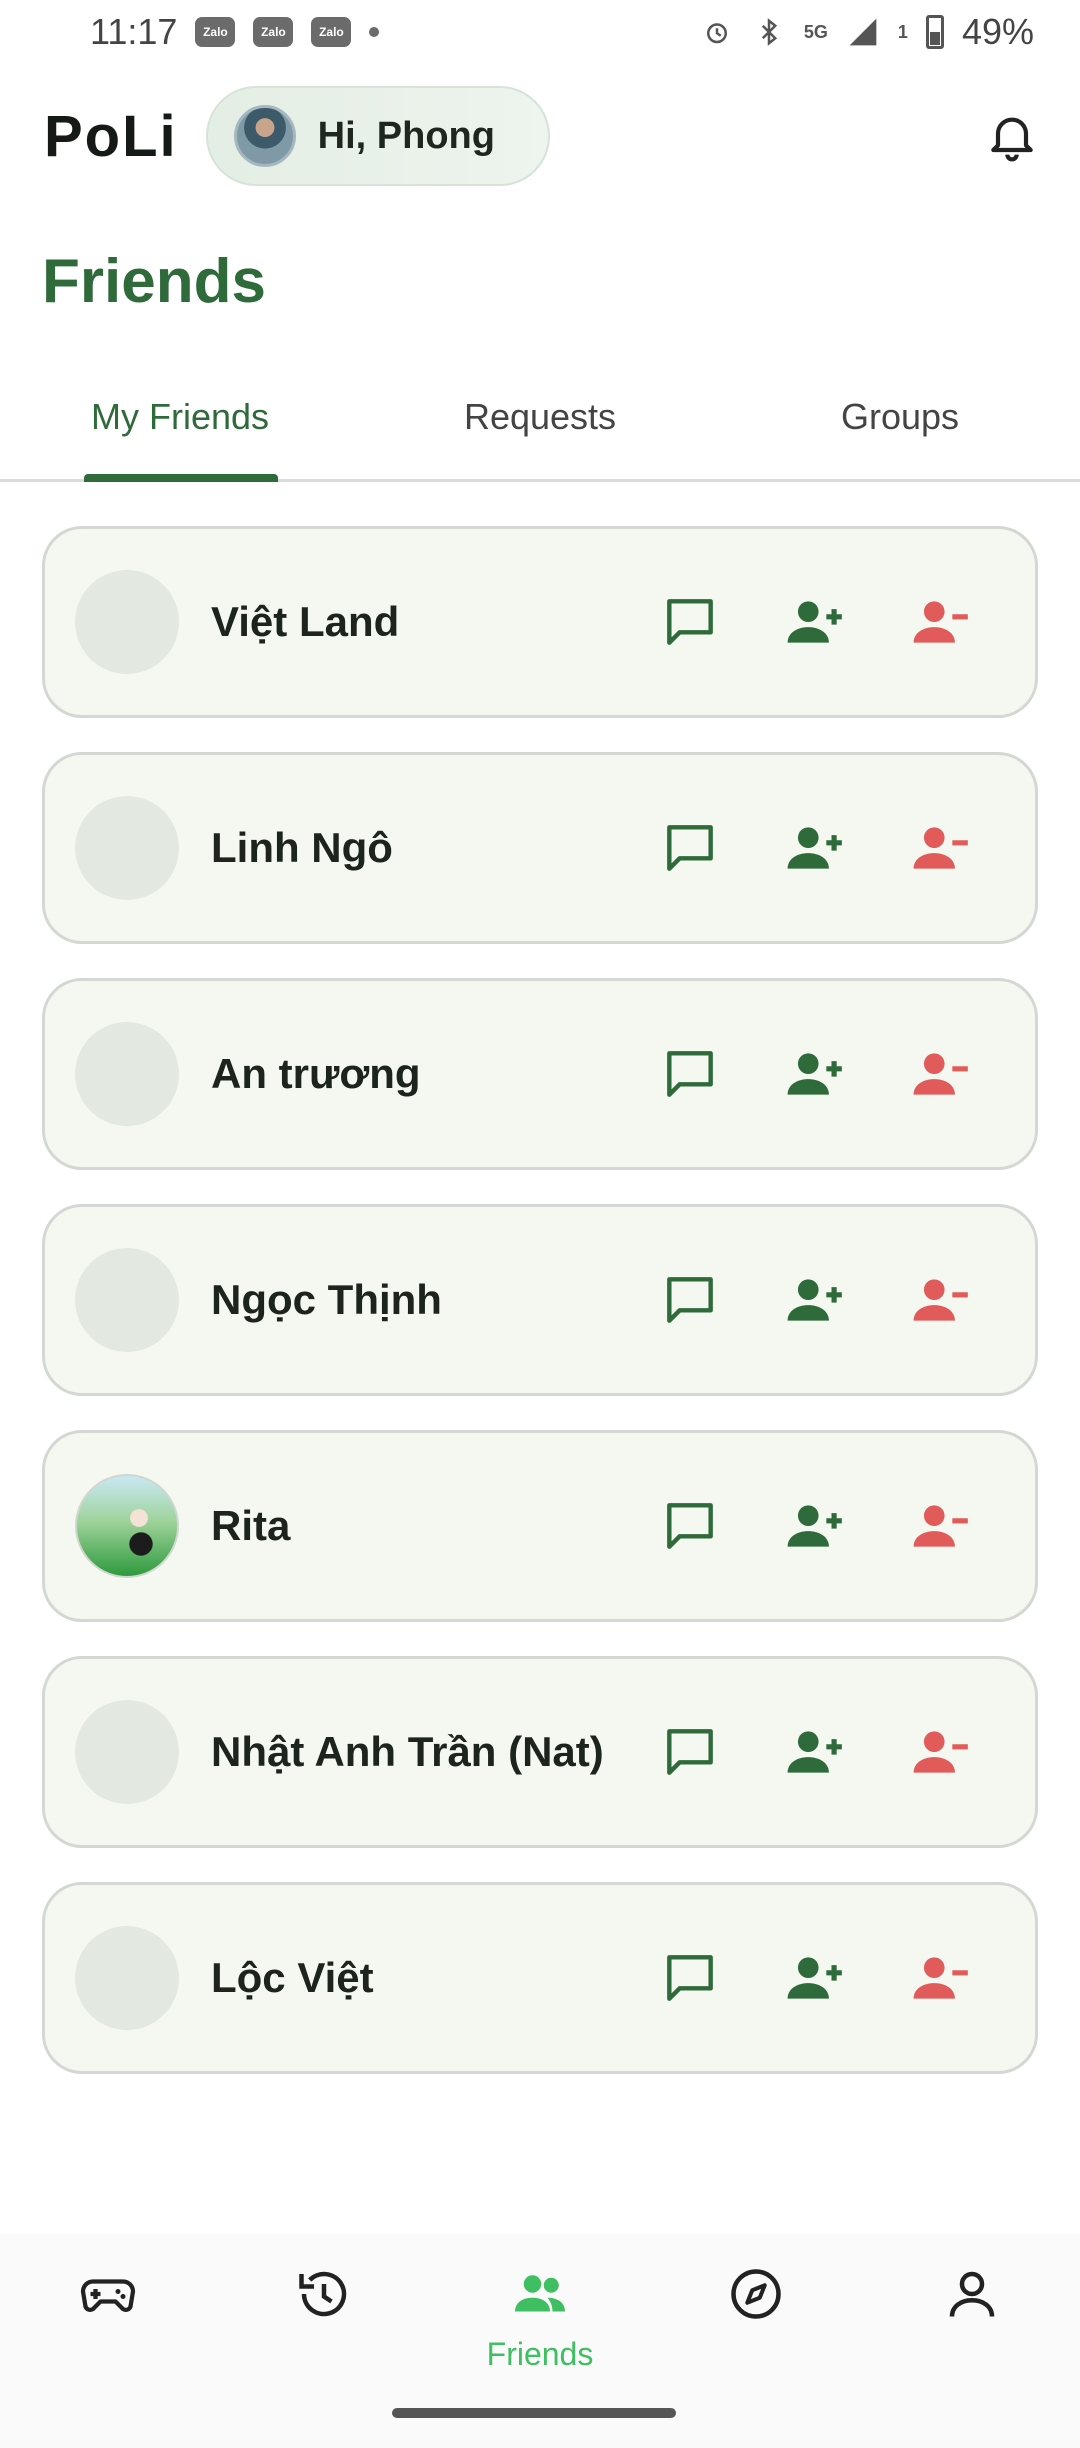 The height and width of the screenshot is (2448, 1080). What do you see at coordinates (108, 2295) in the screenshot?
I see `gamepad-icon` at bounding box center [108, 2295].